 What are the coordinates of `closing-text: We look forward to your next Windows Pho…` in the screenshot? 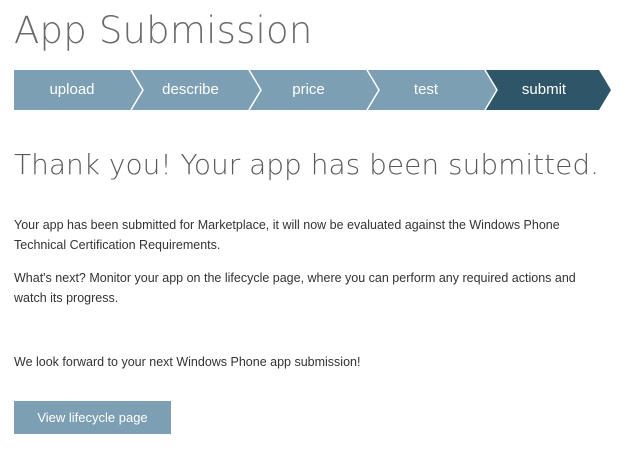 It's located at (187, 362).